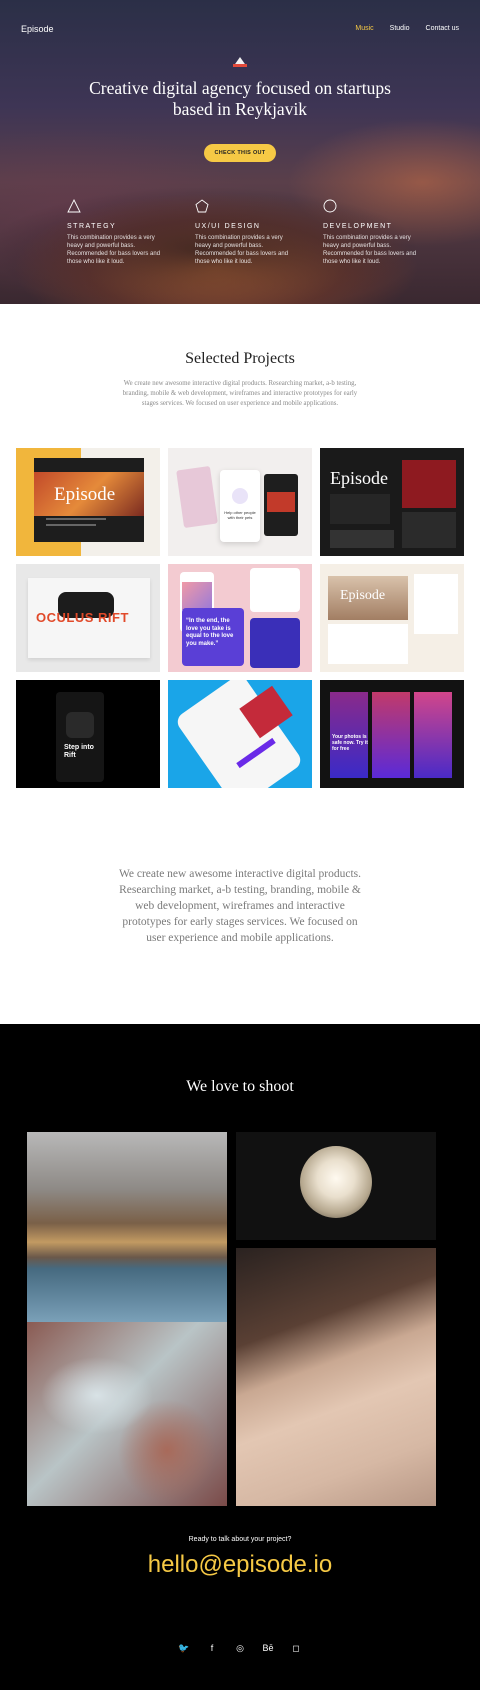  Describe the element at coordinates (212, 1648) in the screenshot. I see `facebook-icon: f` at that location.